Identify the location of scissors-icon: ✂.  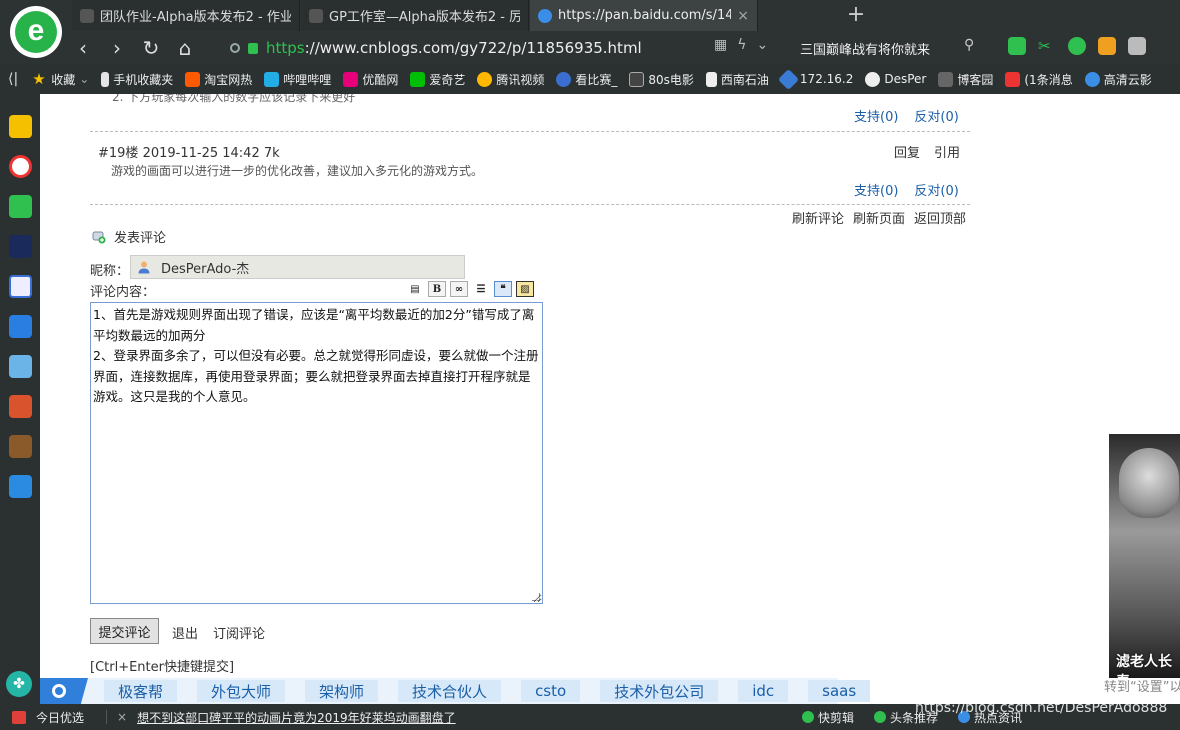
(1047, 46).